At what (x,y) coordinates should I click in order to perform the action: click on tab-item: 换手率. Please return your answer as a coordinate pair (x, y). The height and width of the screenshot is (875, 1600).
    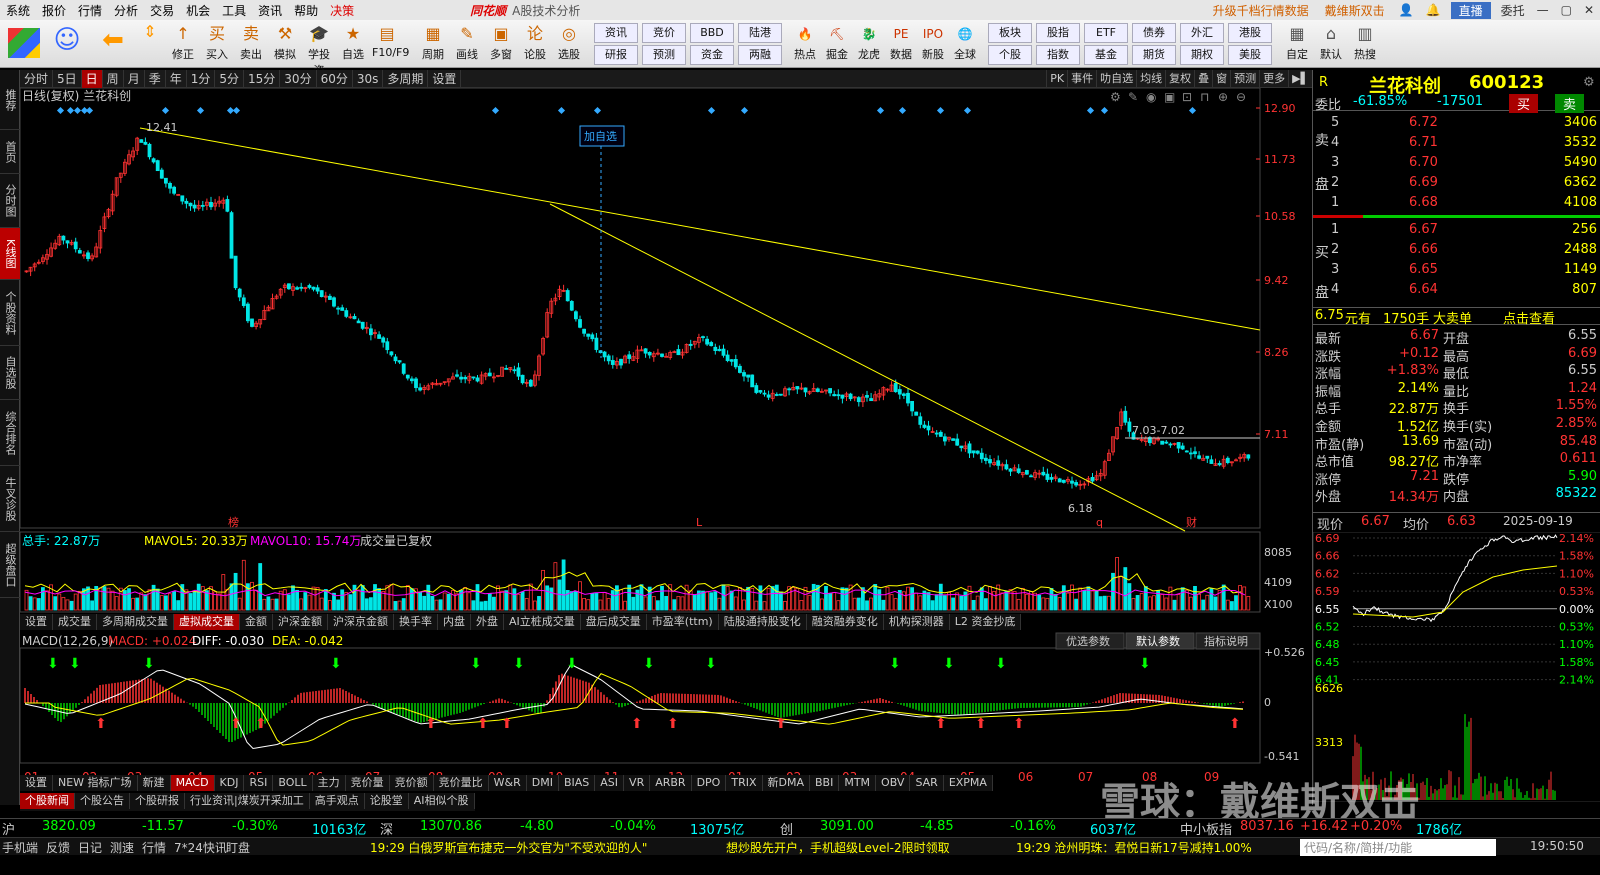
    Looking at the image, I should click on (416, 622).